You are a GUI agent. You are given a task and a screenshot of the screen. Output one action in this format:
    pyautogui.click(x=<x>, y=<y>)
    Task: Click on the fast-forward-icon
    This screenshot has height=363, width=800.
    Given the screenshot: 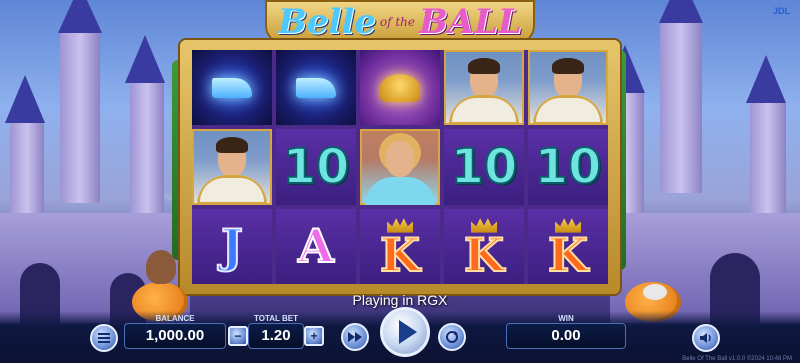 What is the action you would take?
    pyautogui.click(x=355, y=337)
    